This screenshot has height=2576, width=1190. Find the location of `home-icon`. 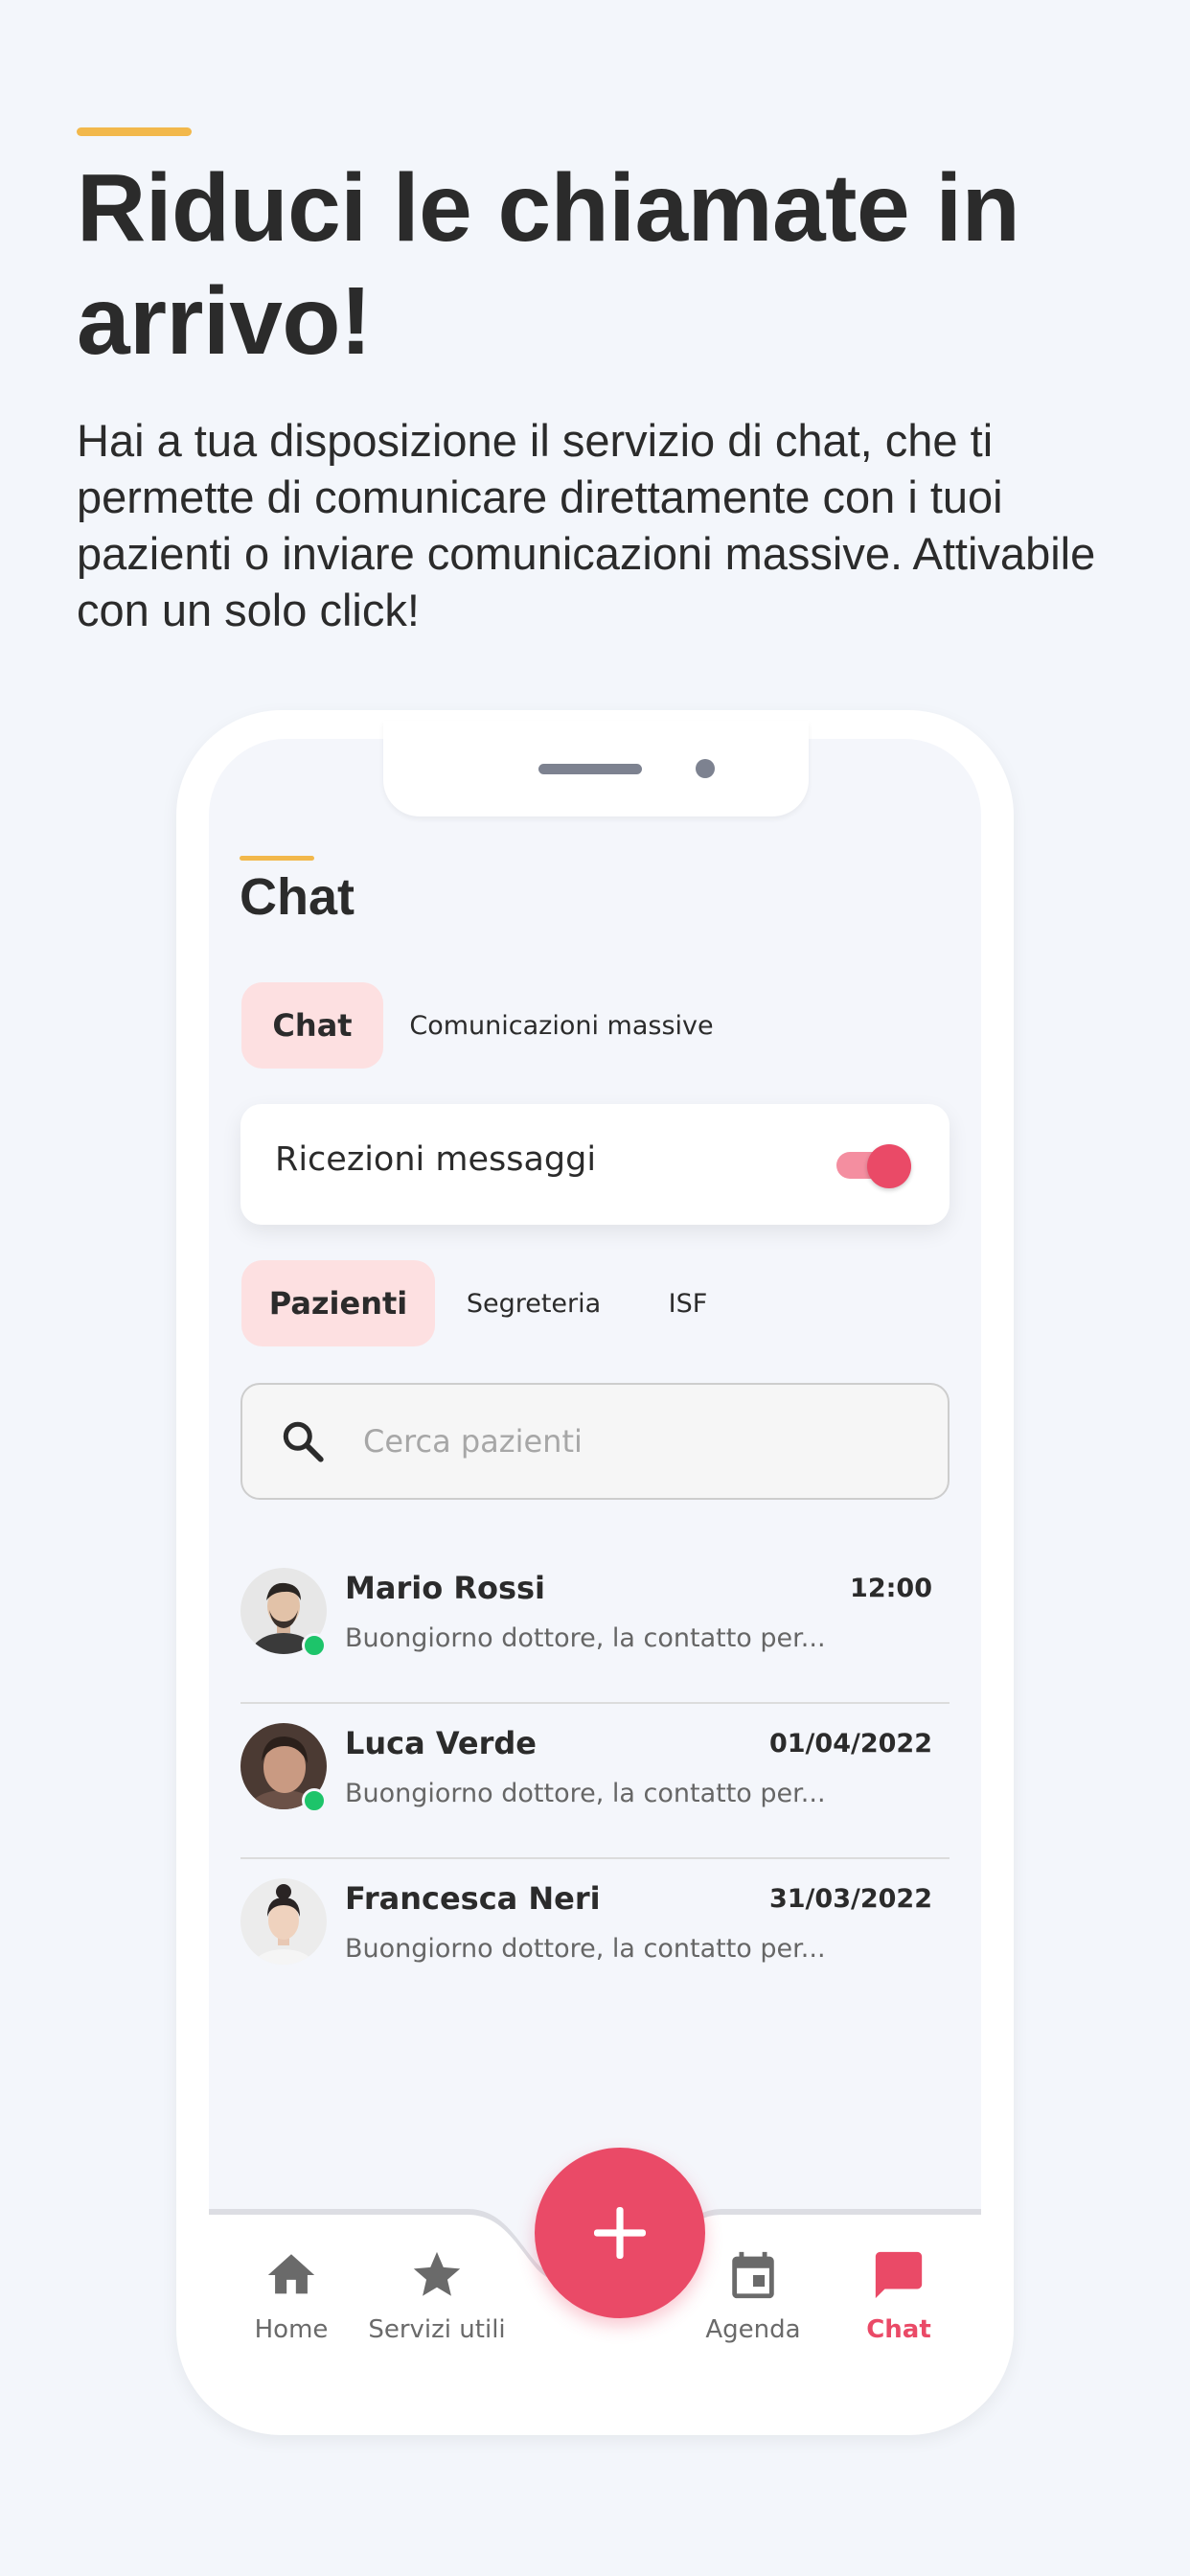

home-icon is located at coordinates (291, 2274).